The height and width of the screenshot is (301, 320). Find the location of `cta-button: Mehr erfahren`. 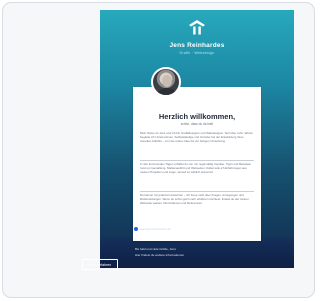

cta-button: Mehr erfahren is located at coordinates (100, 264).